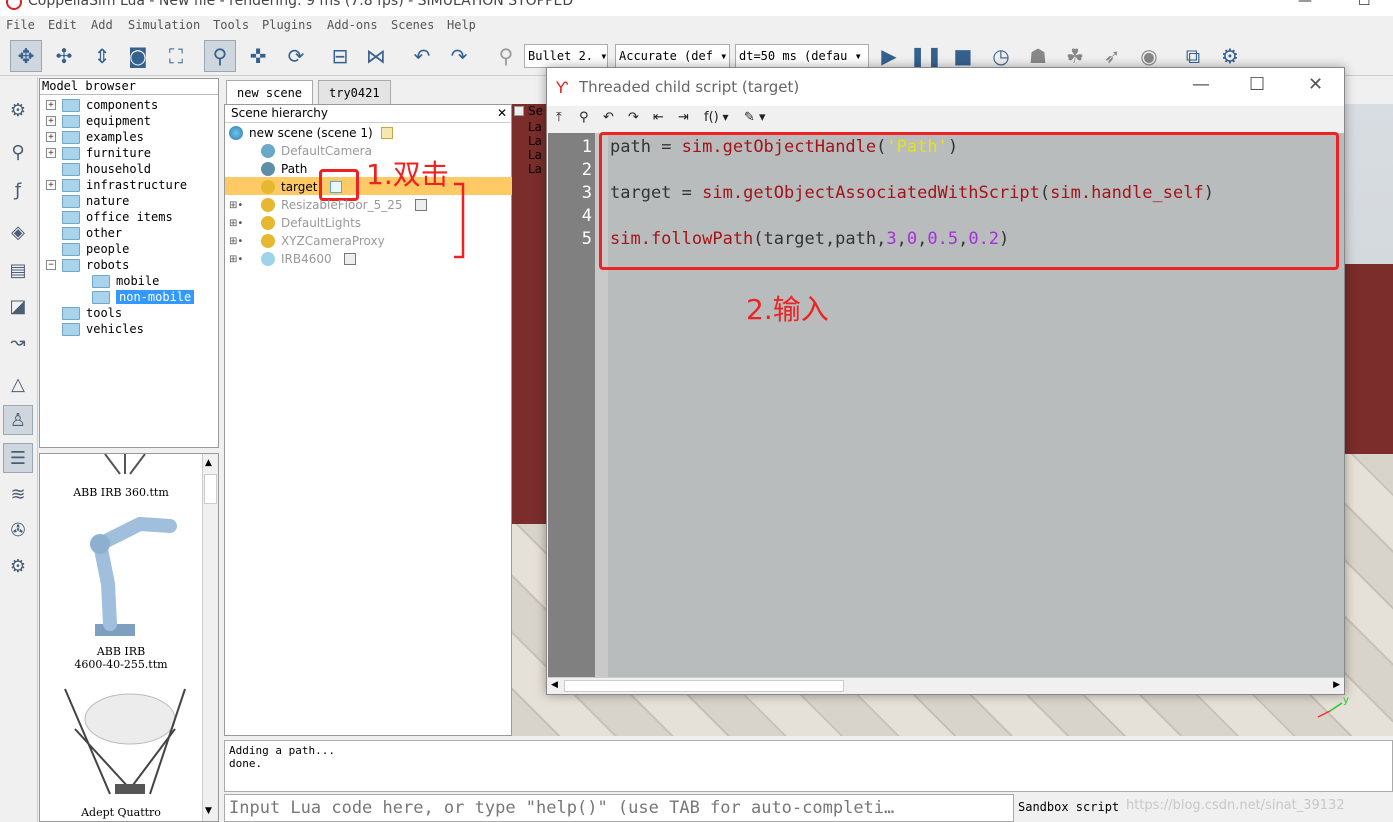 This screenshot has height=822, width=1393. Describe the element at coordinates (109, 217) in the screenshot. I see `model-folder-item: office items` at that location.